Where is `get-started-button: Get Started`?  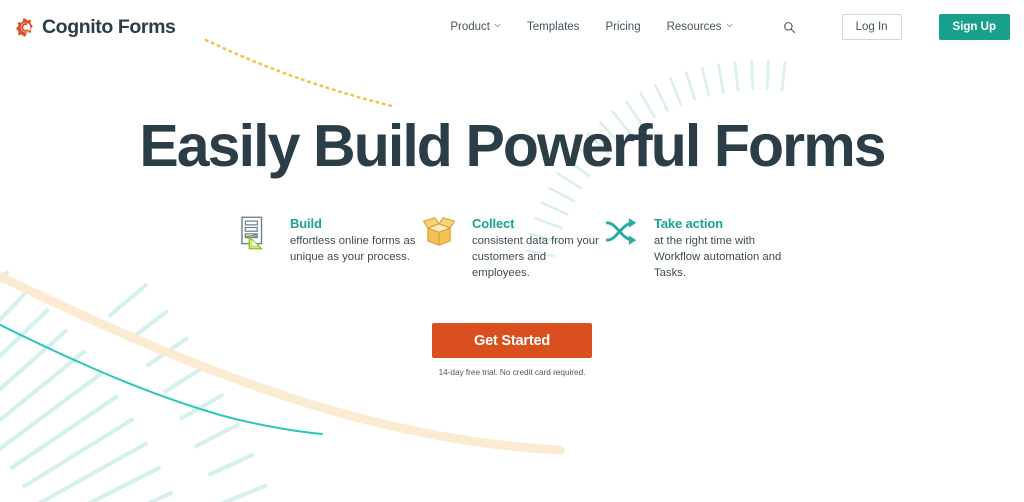
get-started-button: Get Started is located at coordinates (512, 341).